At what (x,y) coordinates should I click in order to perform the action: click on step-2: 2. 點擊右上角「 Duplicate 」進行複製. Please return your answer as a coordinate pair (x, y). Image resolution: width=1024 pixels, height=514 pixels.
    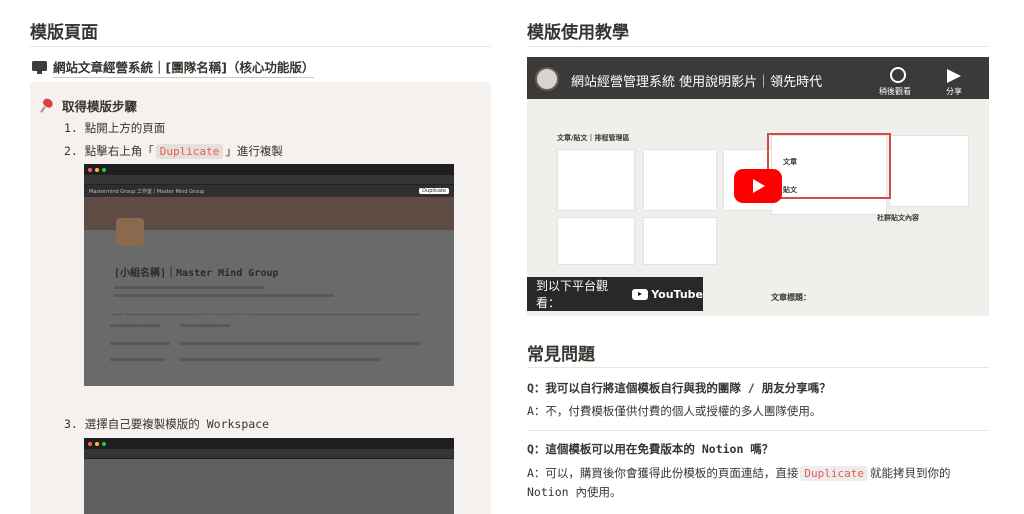
    Looking at the image, I should click on (173, 151).